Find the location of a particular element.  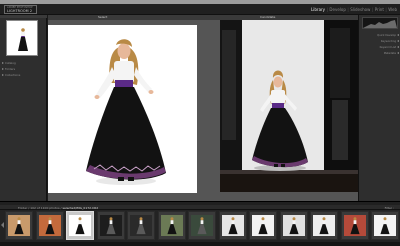

current-file-name: selected/IMG_0172.CR2 is located at coordinates (80, 207).